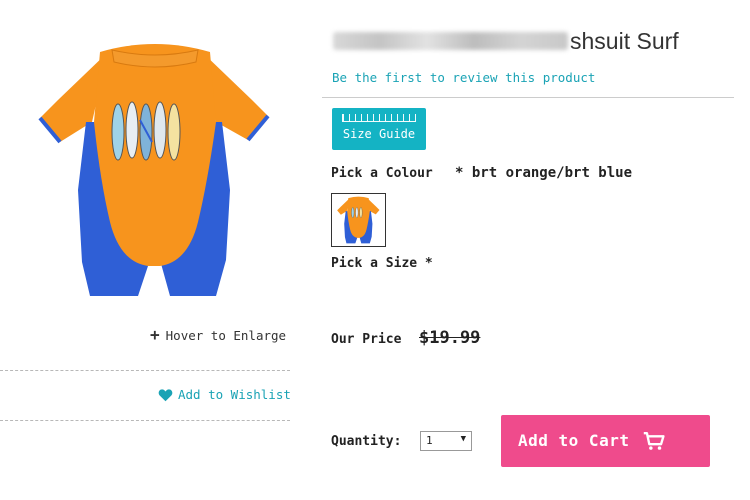  What do you see at coordinates (446, 441) in the screenshot?
I see `quantity-select: 1 ▼` at bounding box center [446, 441].